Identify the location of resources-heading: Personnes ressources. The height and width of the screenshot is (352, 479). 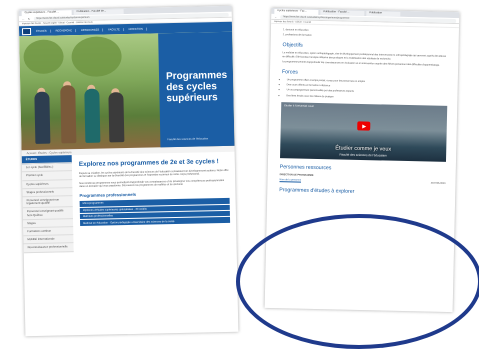
(305, 167).